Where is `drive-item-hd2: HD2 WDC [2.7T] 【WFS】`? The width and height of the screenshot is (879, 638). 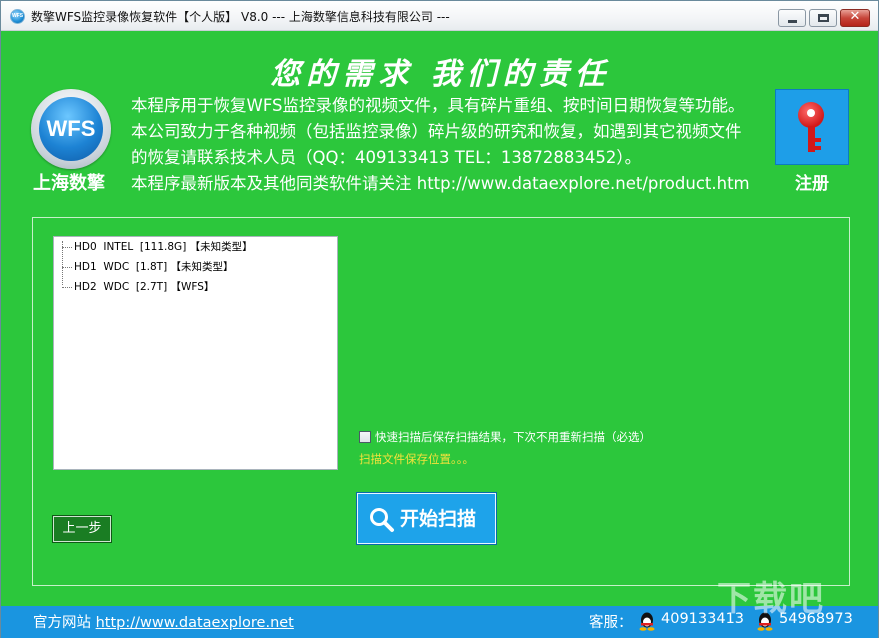
drive-item-hd2: HD2 WDC [2.7T] 【WFS】 is located at coordinates (138, 287).